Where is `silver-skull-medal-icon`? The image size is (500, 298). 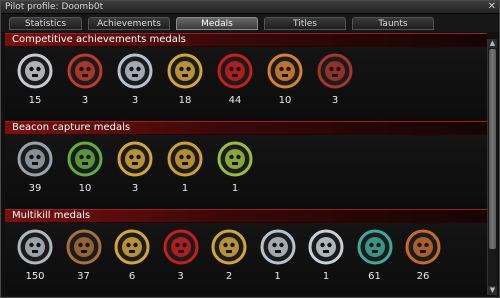
silver-skull-medal-icon is located at coordinates (277, 247).